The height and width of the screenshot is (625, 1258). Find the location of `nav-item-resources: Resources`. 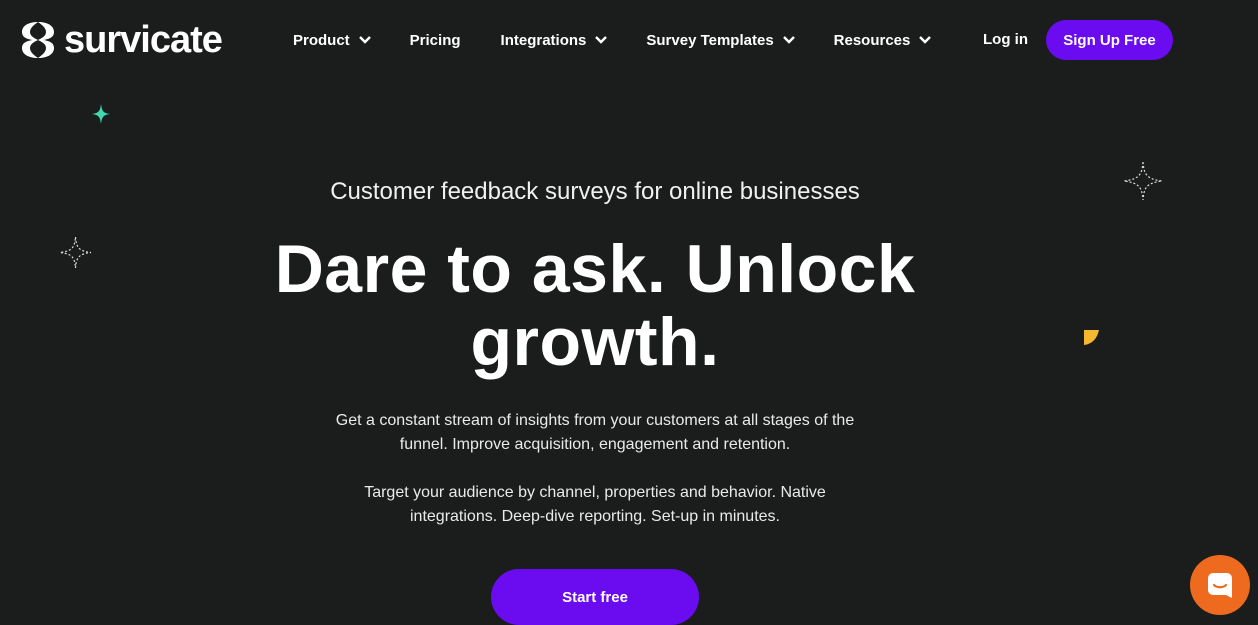

nav-item-resources: Resources is located at coordinates (883, 40).